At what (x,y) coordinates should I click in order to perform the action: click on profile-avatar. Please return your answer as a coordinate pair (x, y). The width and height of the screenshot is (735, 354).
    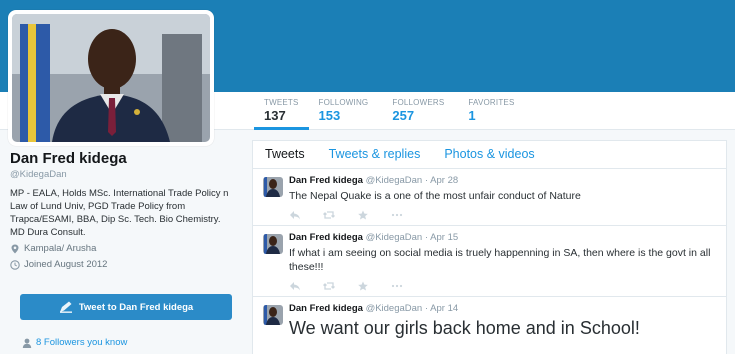
    Looking at the image, I should click on (111, 78).